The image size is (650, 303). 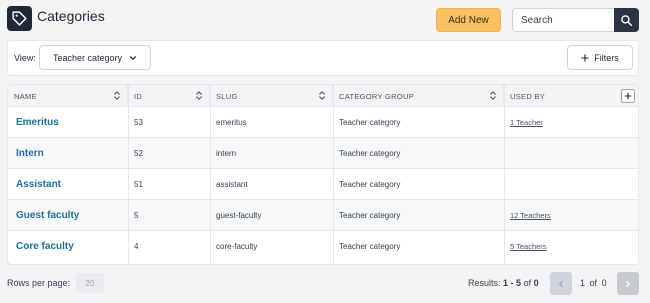 What do you see at coordinates (136, 215) in the screenshot?
I see `category-id: 5` at bounding box center [136, 215].